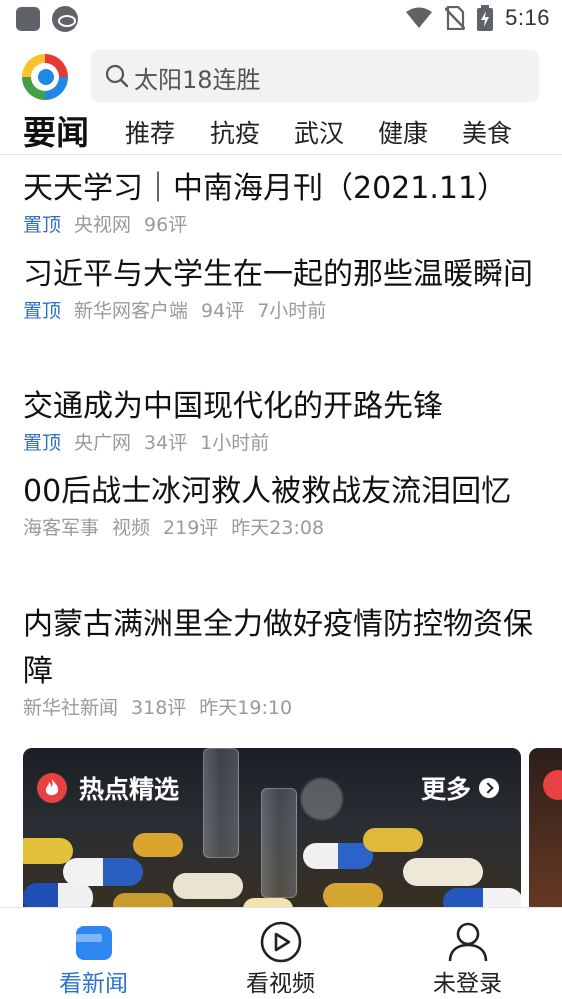 The image size is (562, 999). I want to click on nav-news: 看新闻, so click(93, 953).